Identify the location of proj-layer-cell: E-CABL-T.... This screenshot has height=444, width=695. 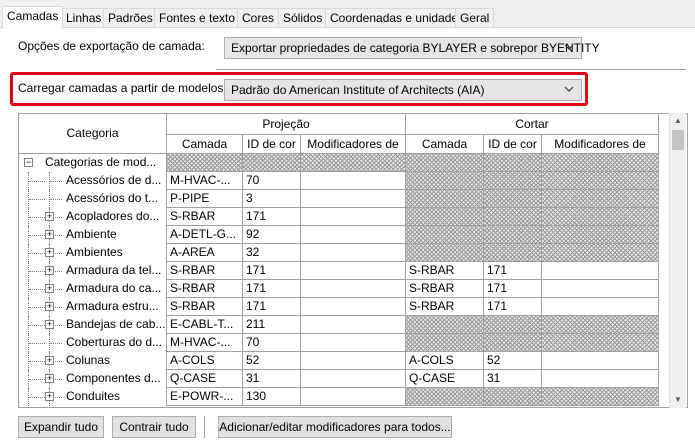
(205, 325).